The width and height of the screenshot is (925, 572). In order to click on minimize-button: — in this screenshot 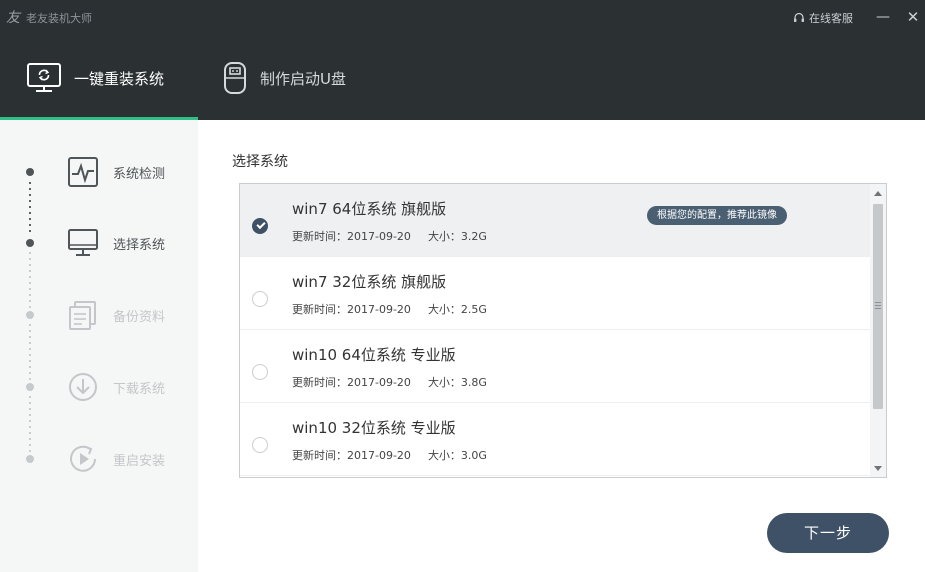, I will do `click(883, 17)`.